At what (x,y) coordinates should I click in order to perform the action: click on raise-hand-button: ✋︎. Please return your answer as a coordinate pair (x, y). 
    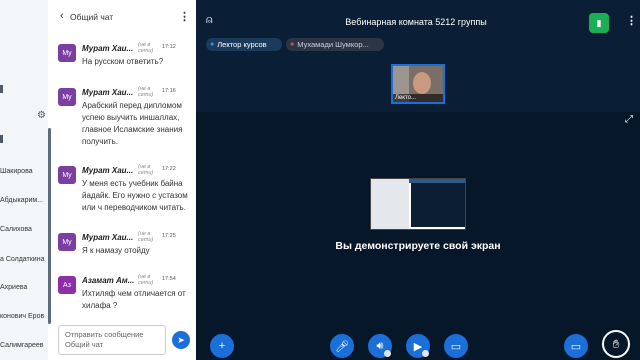
    Looking at the image, I should click on (616, 344).